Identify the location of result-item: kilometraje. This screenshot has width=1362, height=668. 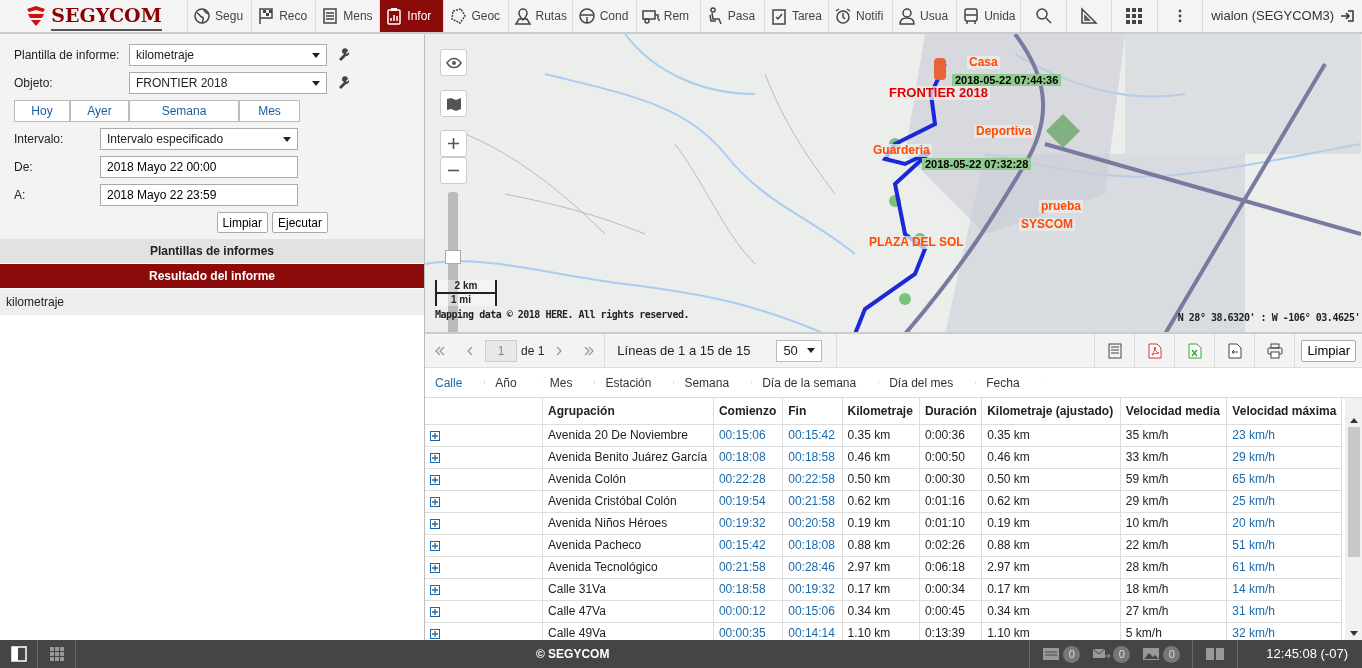
(212, 302).